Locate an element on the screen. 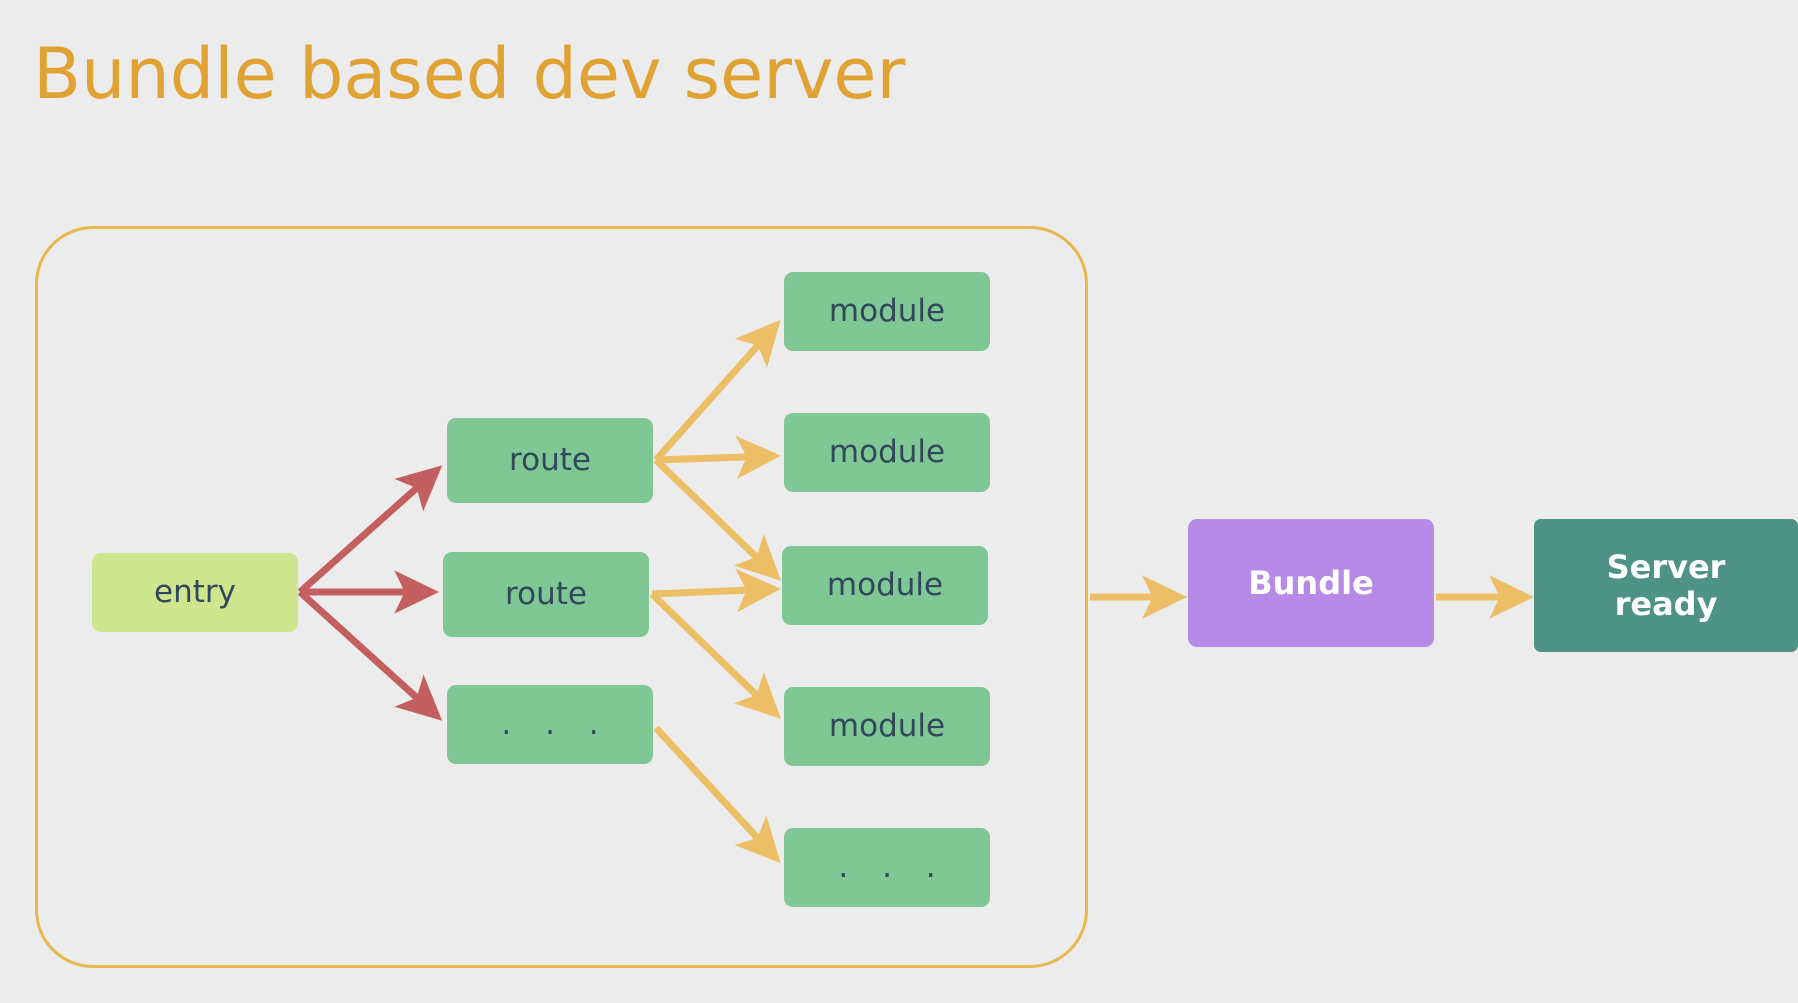 The image size is (1798, 1003). node-route-1-label: route is located at coordinates (550, 459).